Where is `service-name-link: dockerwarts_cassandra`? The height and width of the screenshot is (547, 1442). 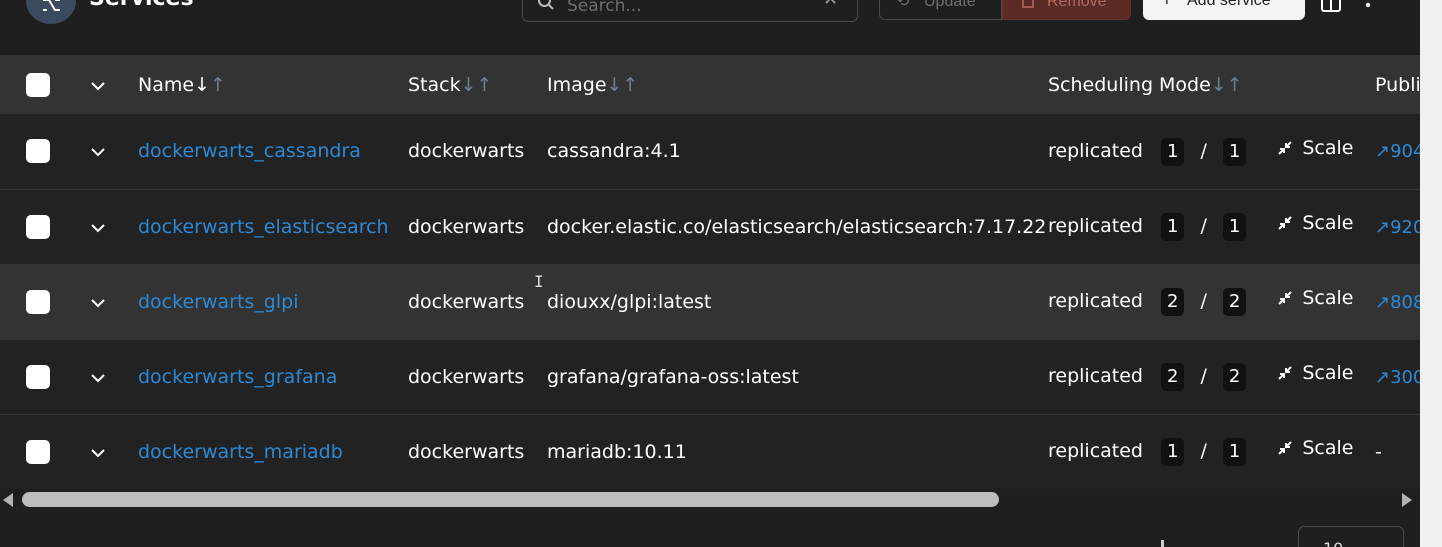
service-name-link: dockerwarts_cassandra is located at coordinates (249, 151).